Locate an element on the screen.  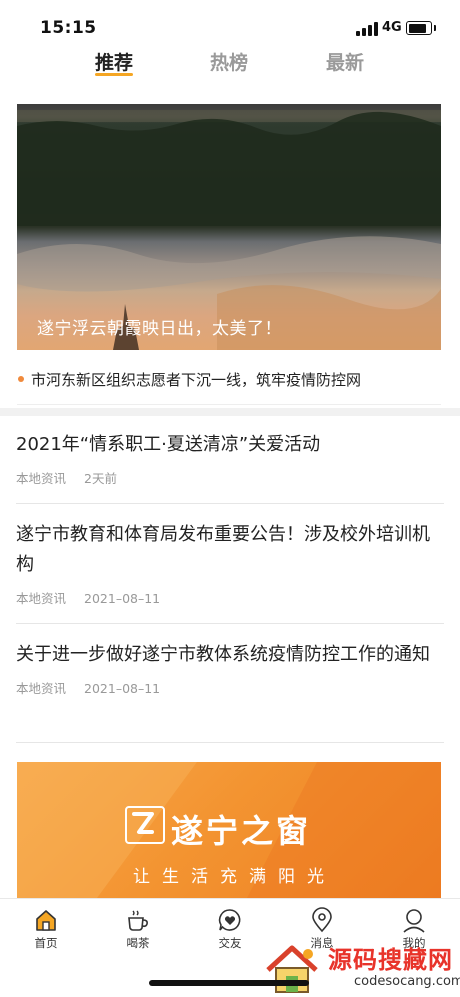
tab-latest: 最新 is located at coordinates (345, 61).